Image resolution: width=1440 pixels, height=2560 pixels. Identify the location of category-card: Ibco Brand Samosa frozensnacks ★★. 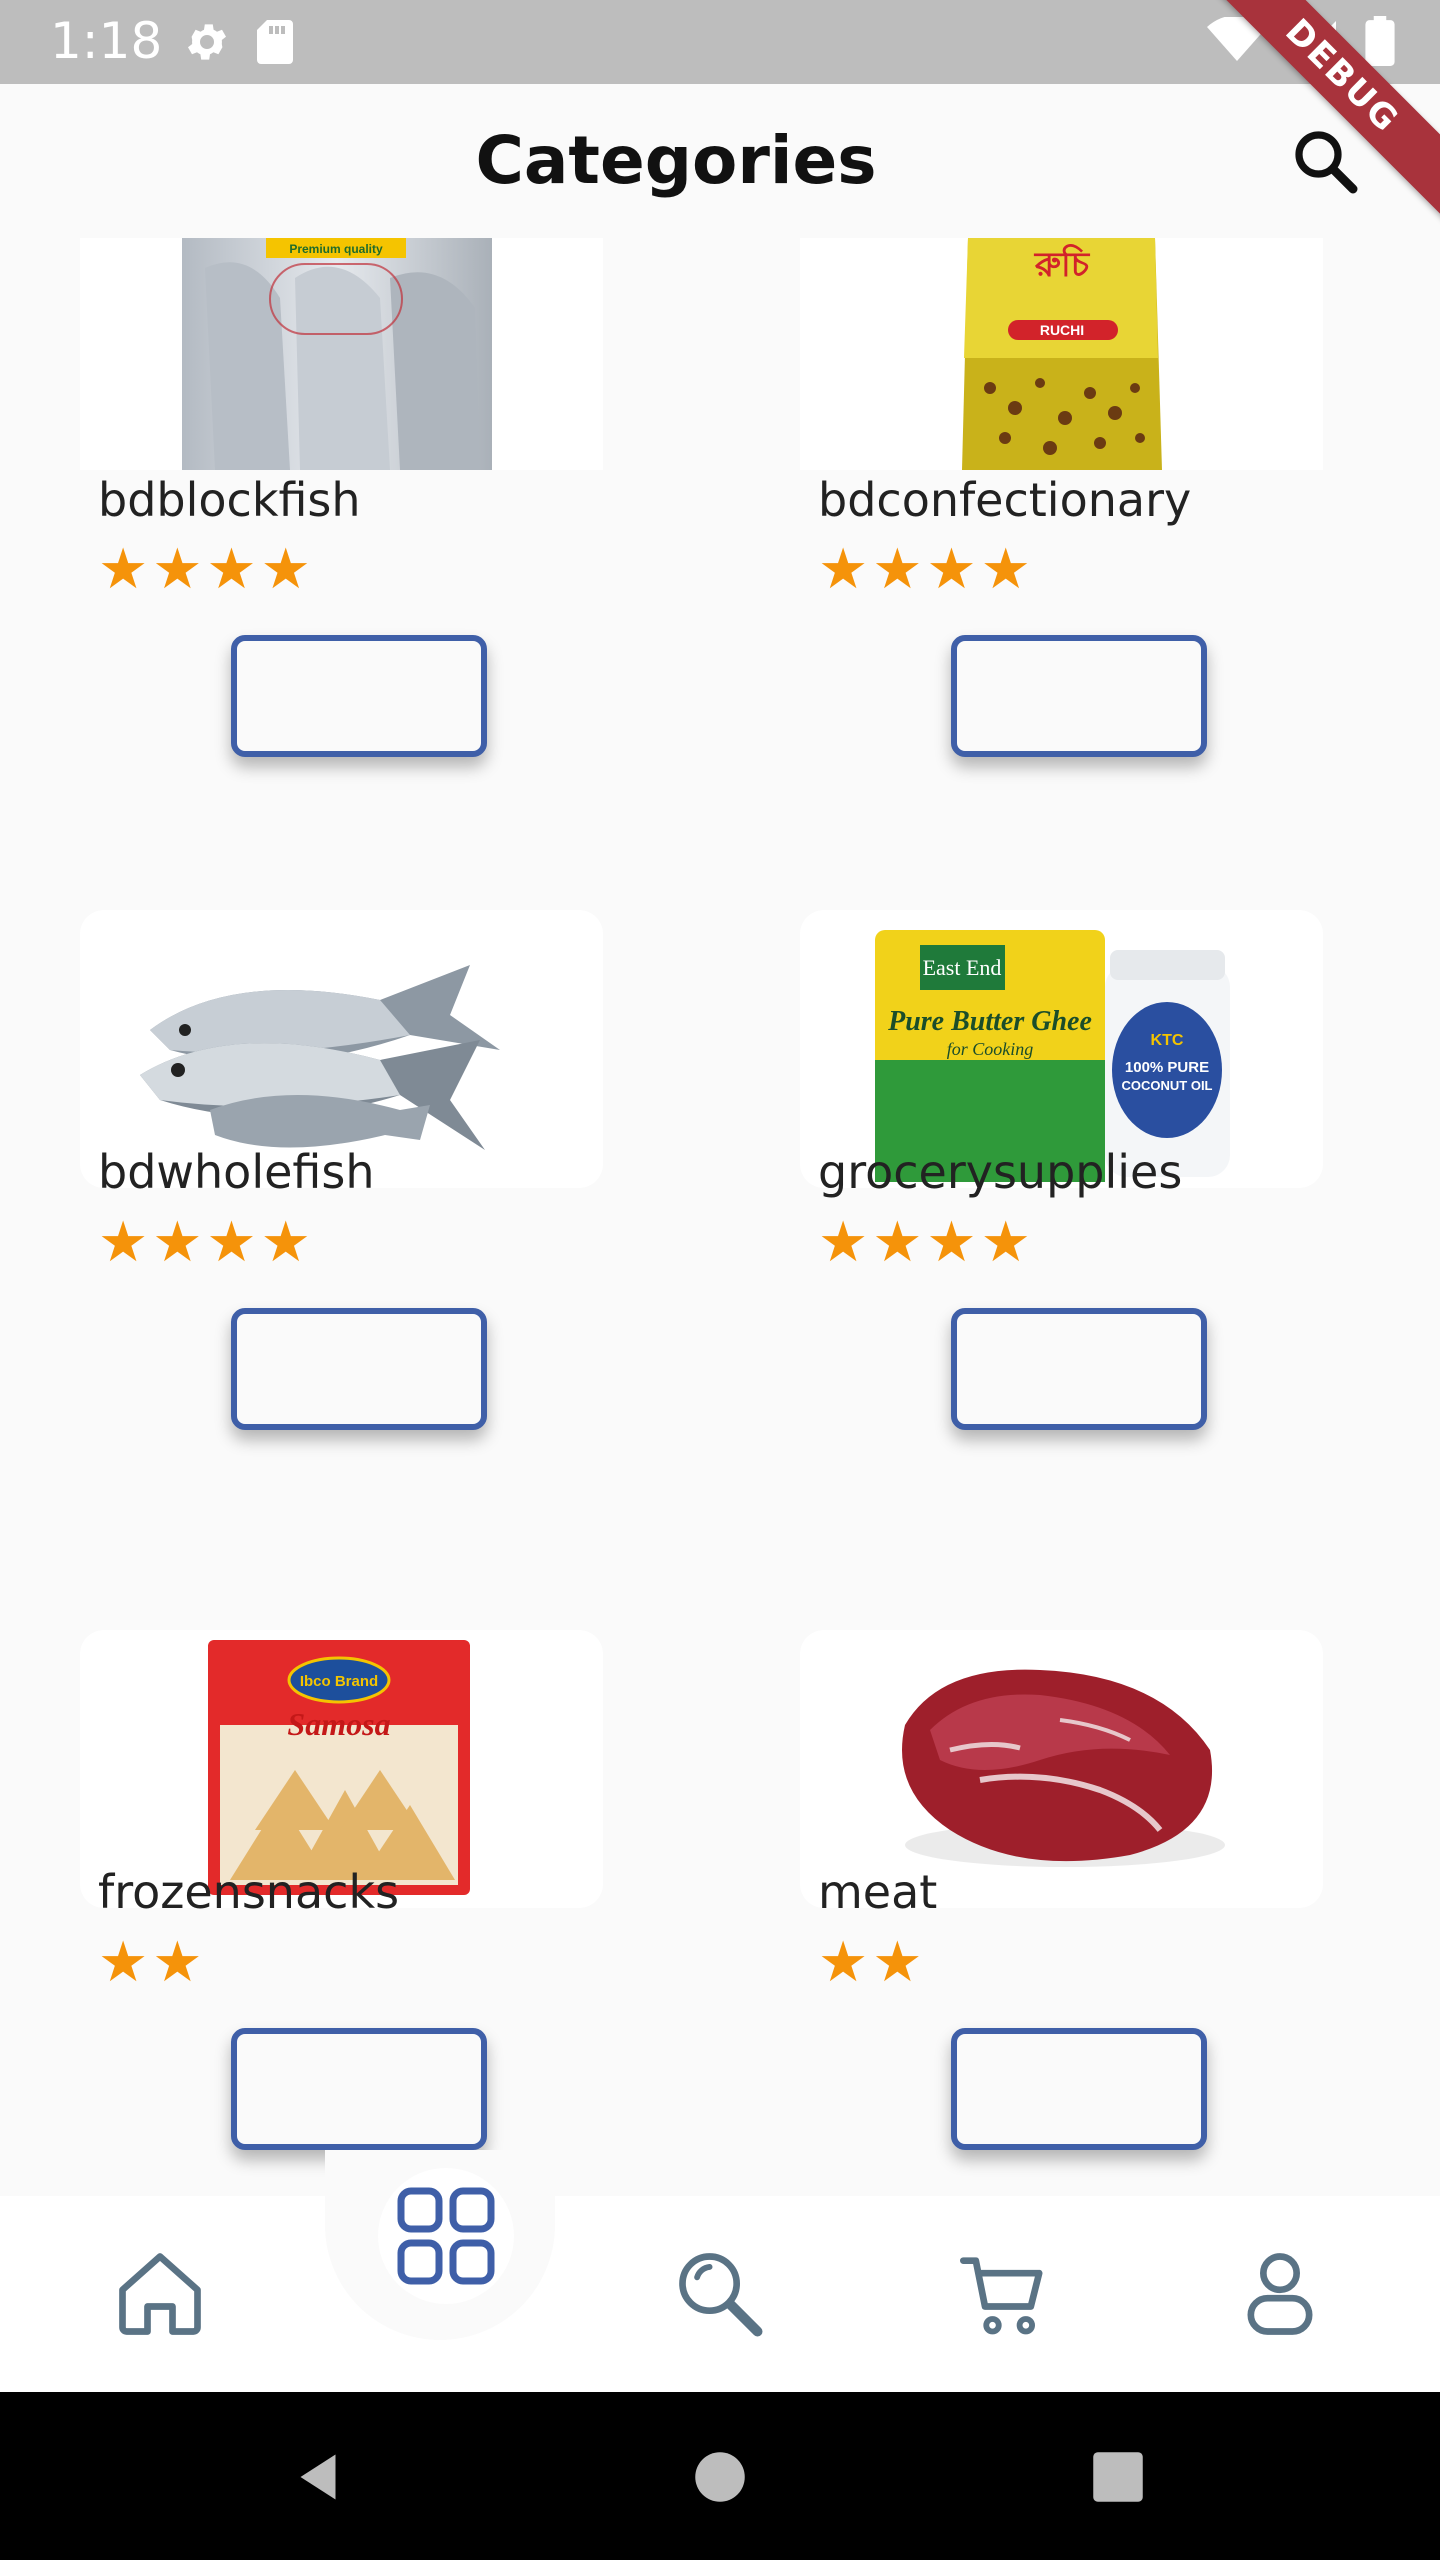
(341, 1890).